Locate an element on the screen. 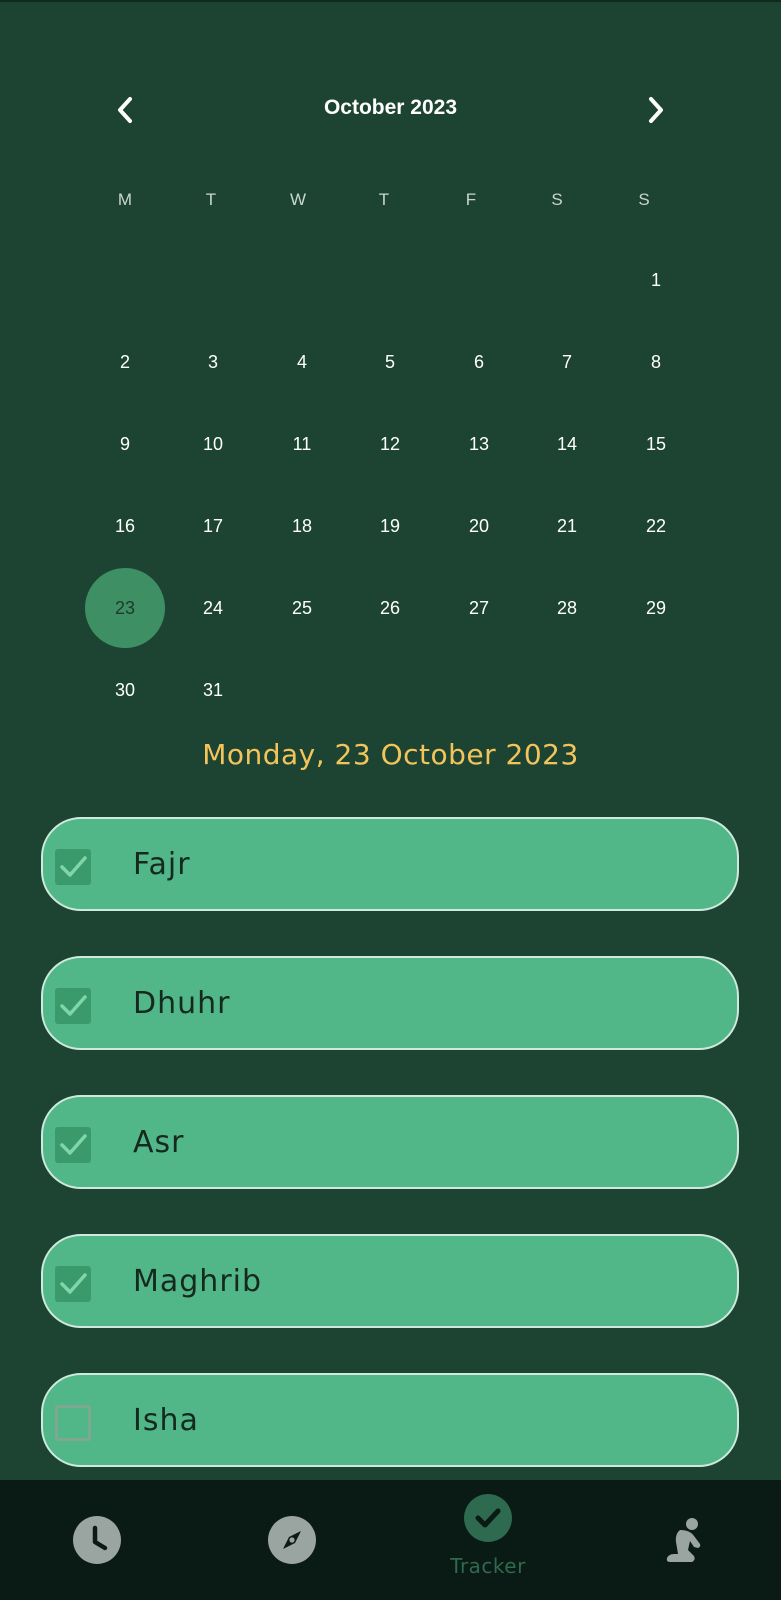 The image size is (781, 1600). calendar-day-selected: 23 is located at coordinates (125, 608).